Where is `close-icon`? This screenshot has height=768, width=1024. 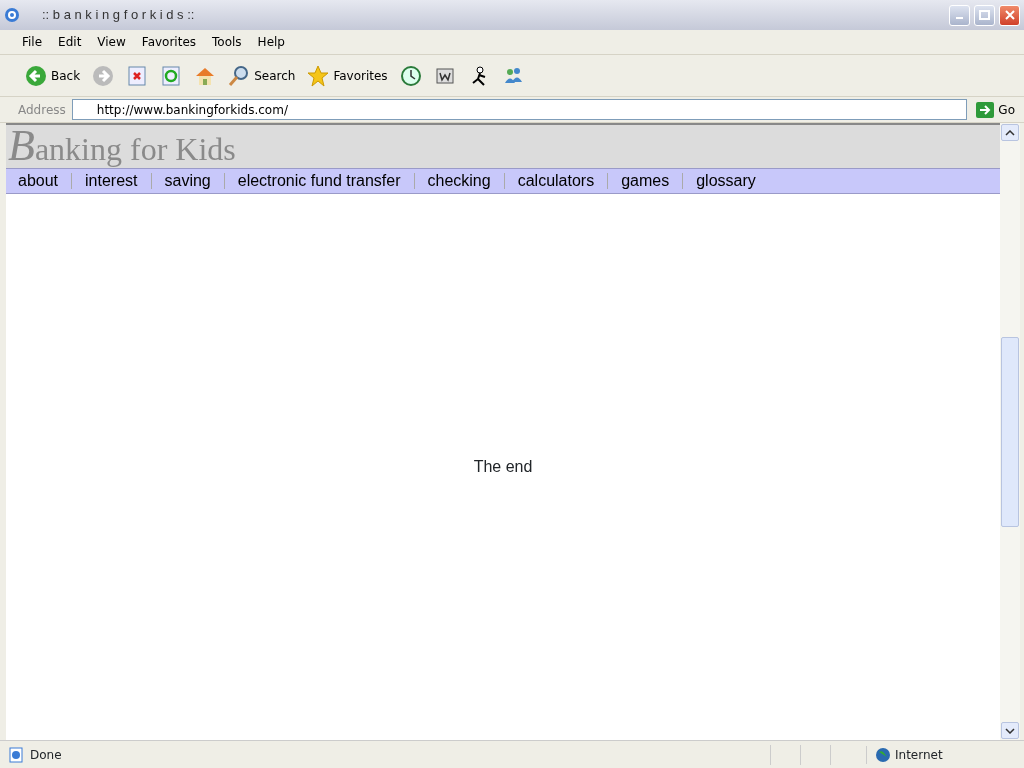
close-icon is located at coordinates (1009, 15).